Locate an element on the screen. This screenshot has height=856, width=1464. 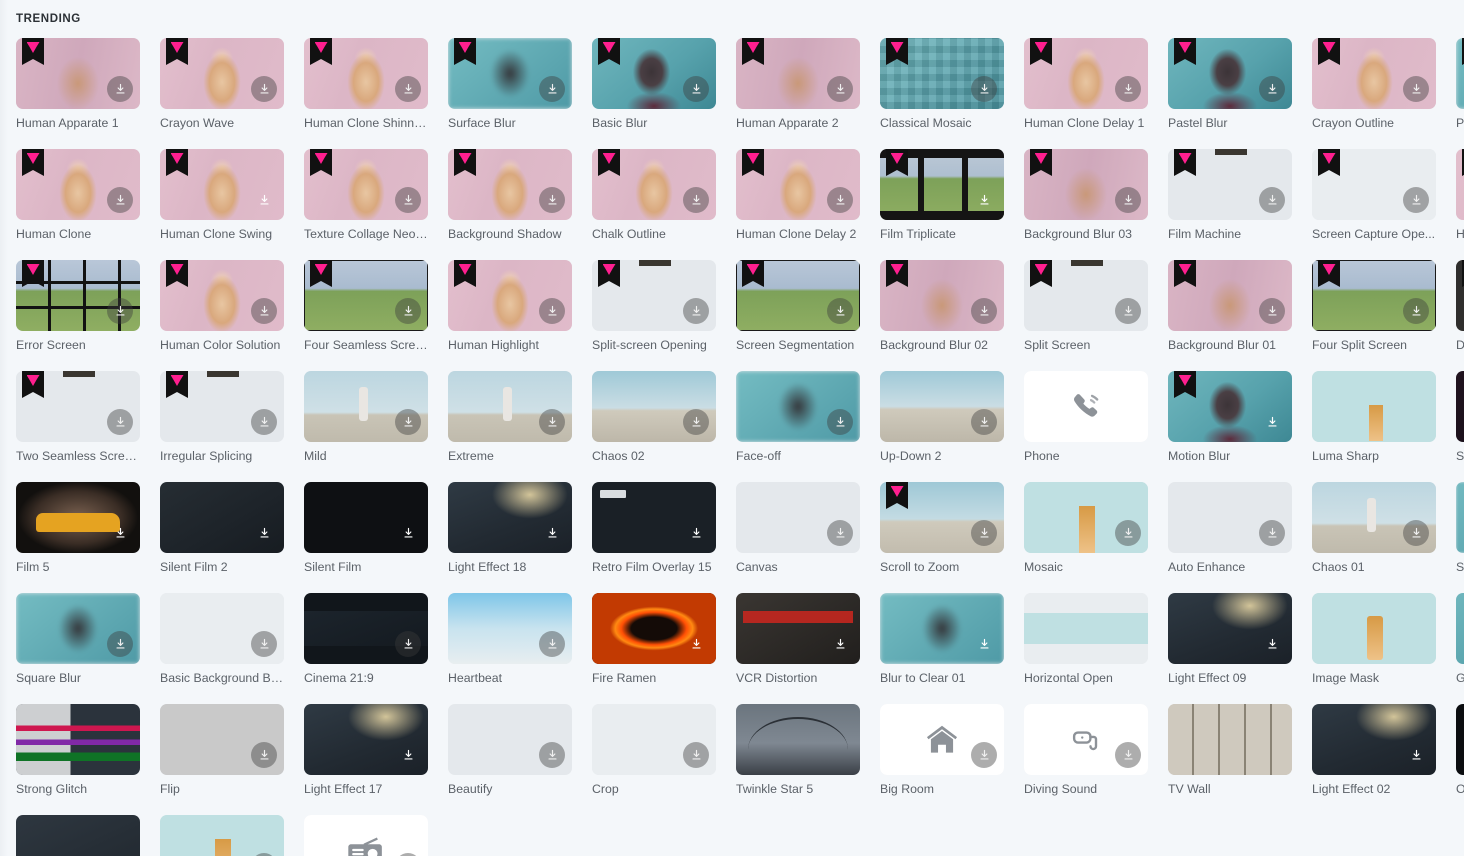
effect-card: Split-screen Opening is located at coordinates (654, 306).